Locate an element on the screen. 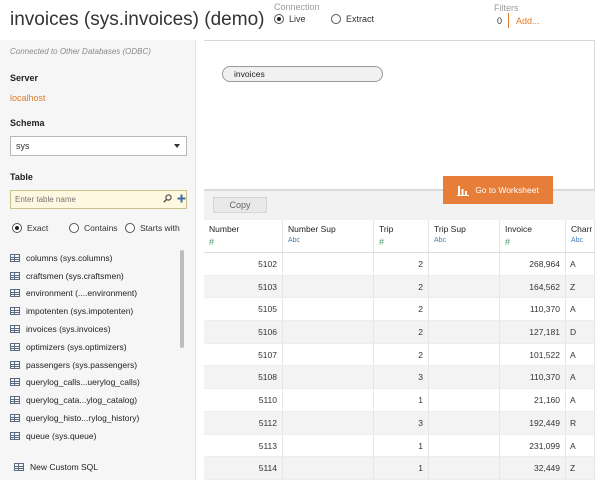 The width and height of the screenshot is (595, 480). table-row: 5105 2 110,370 A is located at coordinates (399, 310).